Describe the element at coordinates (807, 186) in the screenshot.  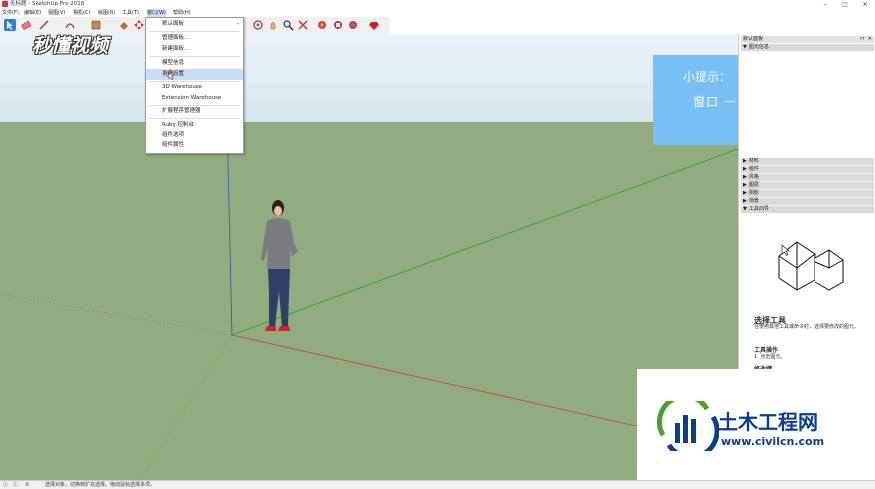
I see `panel-section-layers: ▶ 图层` at that location.